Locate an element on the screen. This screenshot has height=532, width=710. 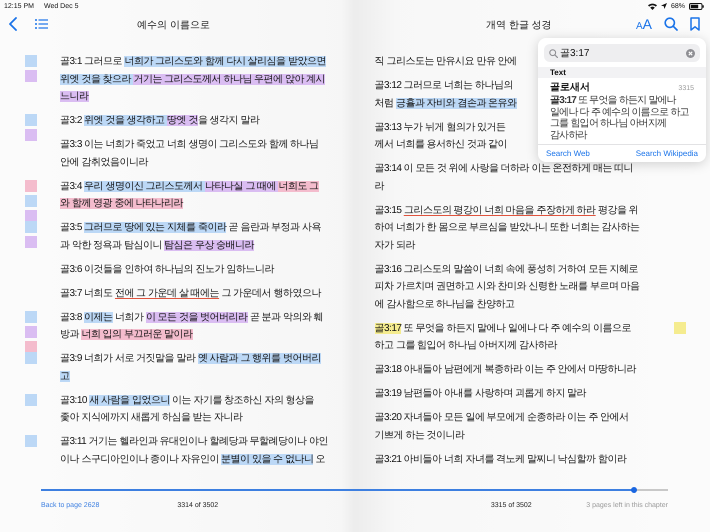
location-arrow-icon is located at coordinates (663, 6).